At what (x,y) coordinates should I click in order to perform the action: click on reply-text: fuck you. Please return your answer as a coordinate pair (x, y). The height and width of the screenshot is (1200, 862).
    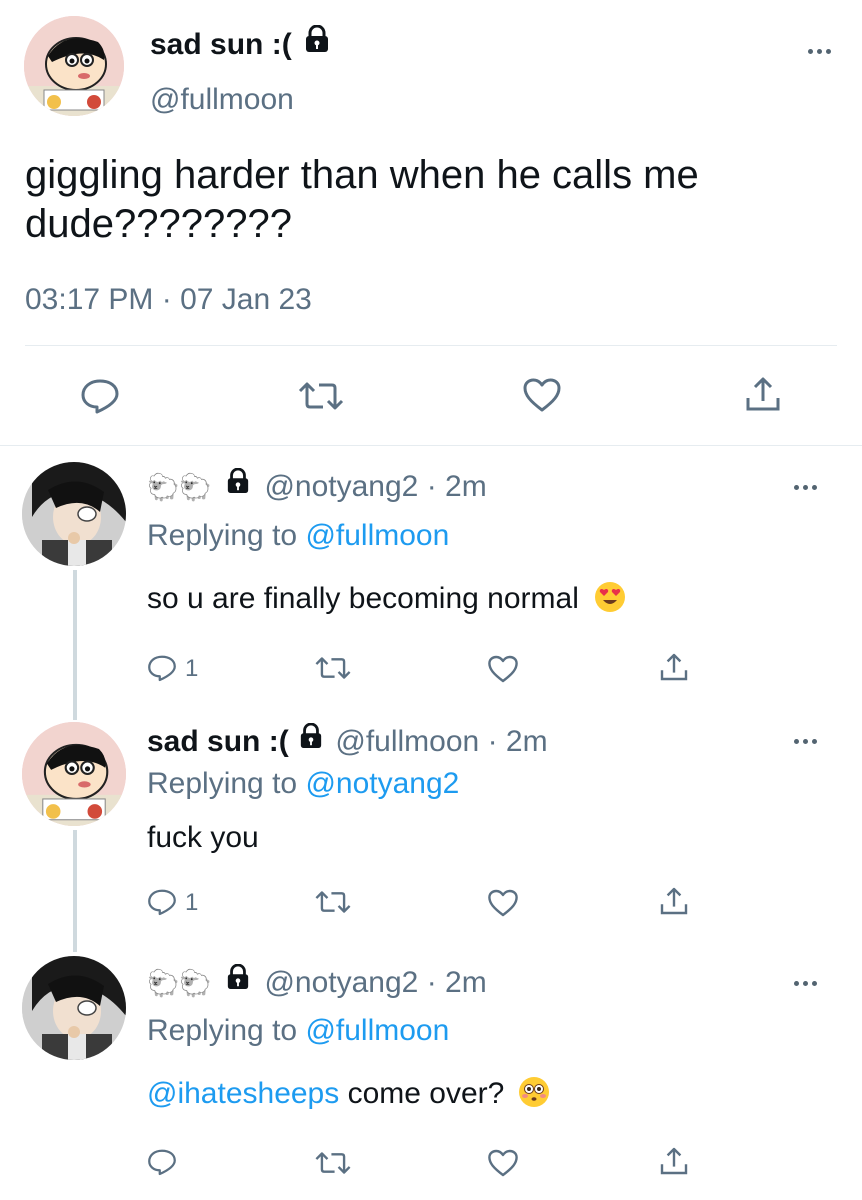
    Looking at the image, I should click on (203, 837).